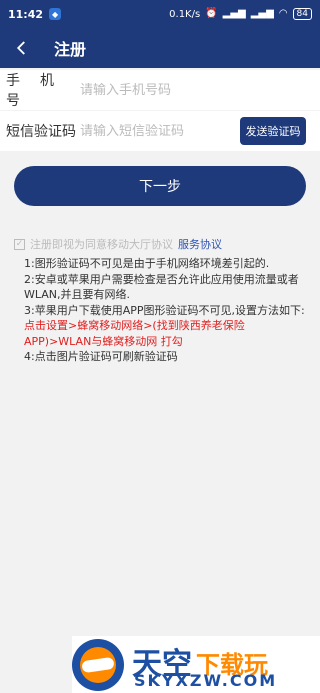 Image resolution: width=320 pixels, height=693 pixels. What do you see at coordinates (101, 356) in the screenshot?
I see `note-4: 4:点击图片验证码可刷新验证码` at bounding box center [101, 356].